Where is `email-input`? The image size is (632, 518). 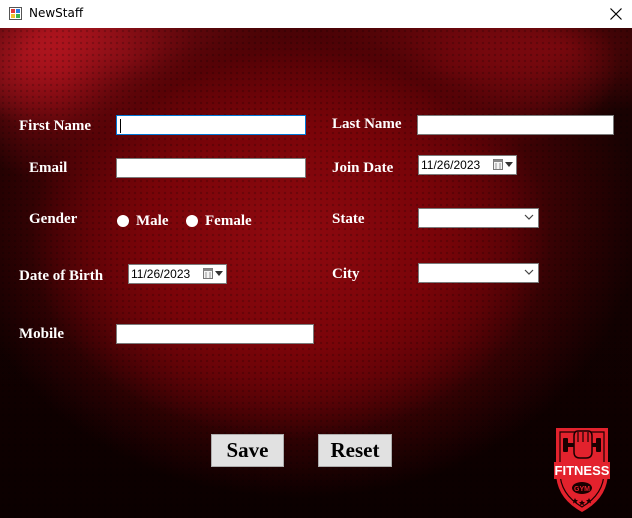
email-input is located at coordinates (211, 168).